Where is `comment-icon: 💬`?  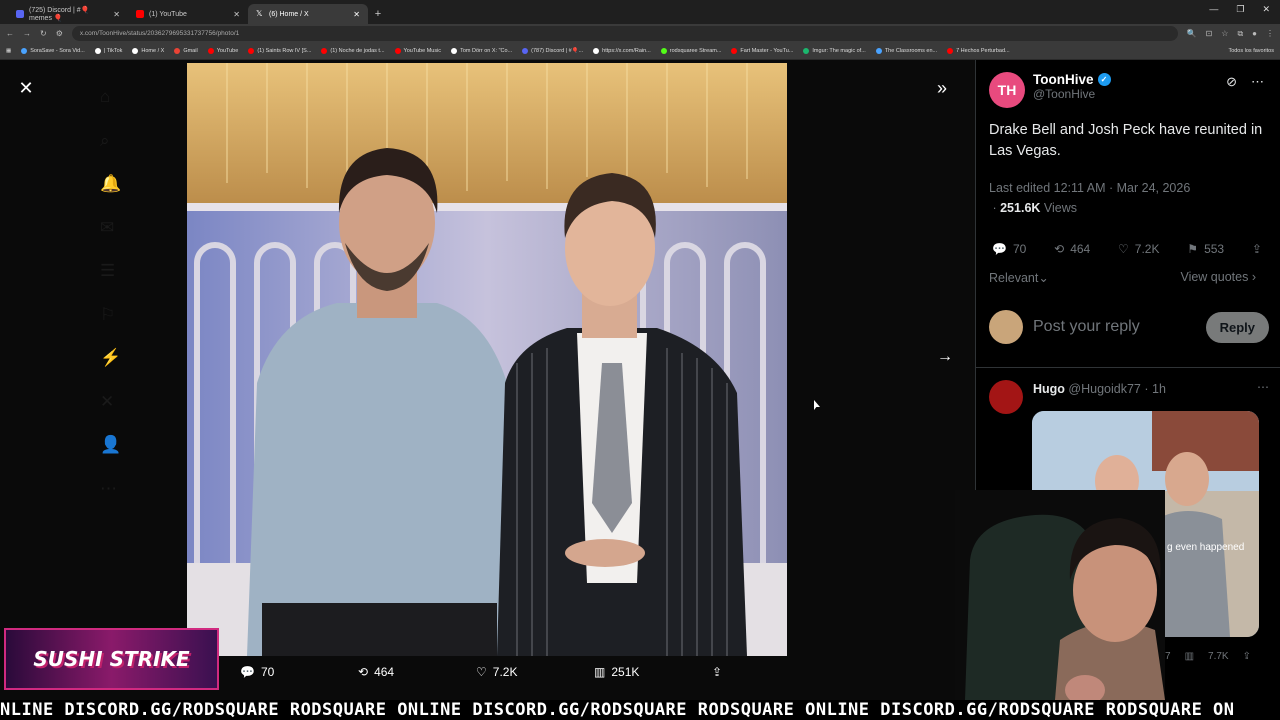 comment-icon: 💬 is located at coordinates (247, 672).